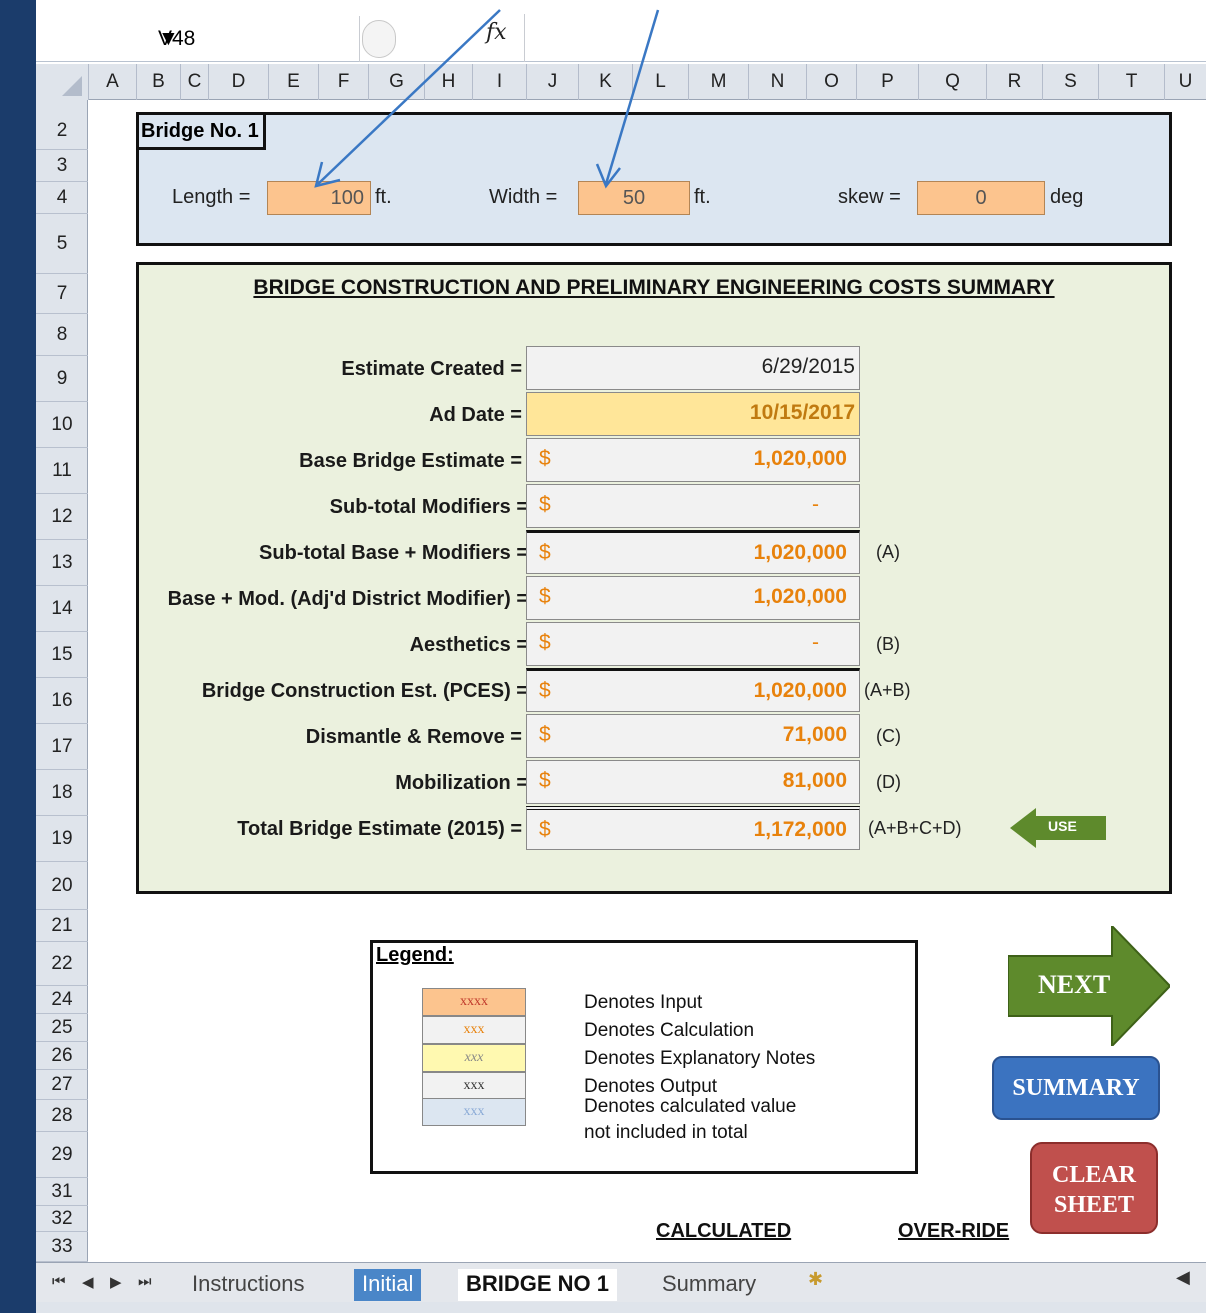  What do you see at coordinates (474, 1002) in the screenshot?
I see `legend-swatch: xxxx` at bounding box center [474, 1002].